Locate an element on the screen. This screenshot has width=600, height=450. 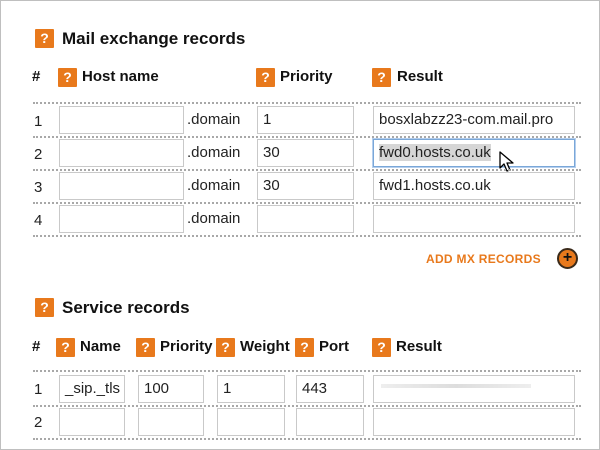
priority-input: 1 is located at coordinates (305, 120).